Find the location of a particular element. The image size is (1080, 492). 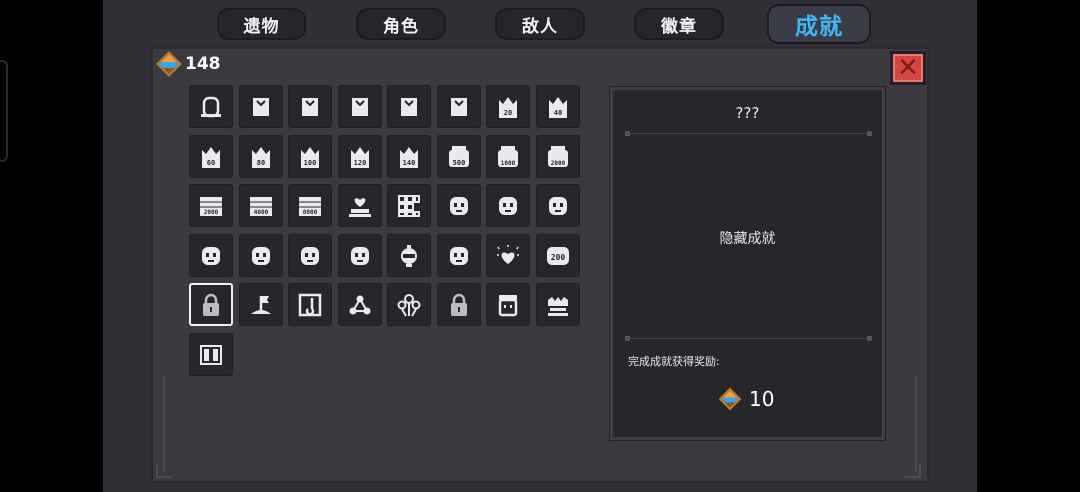

achievement-slot: 4000 is located at coordinates (261, 205).